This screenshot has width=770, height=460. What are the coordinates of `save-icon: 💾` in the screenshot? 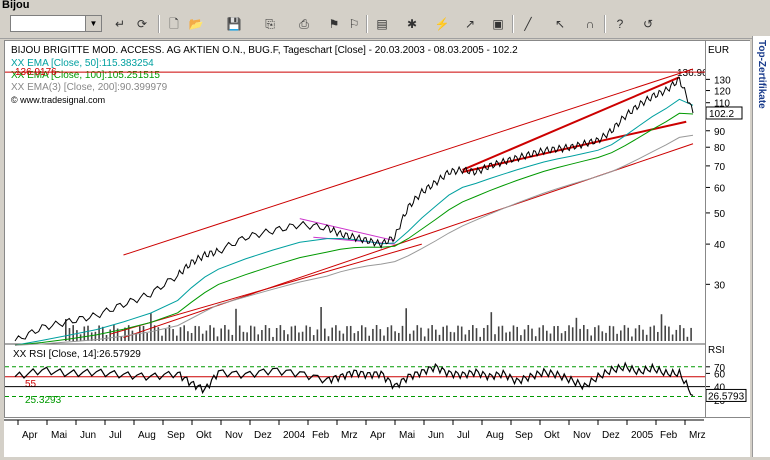 It's located at (234, 24).